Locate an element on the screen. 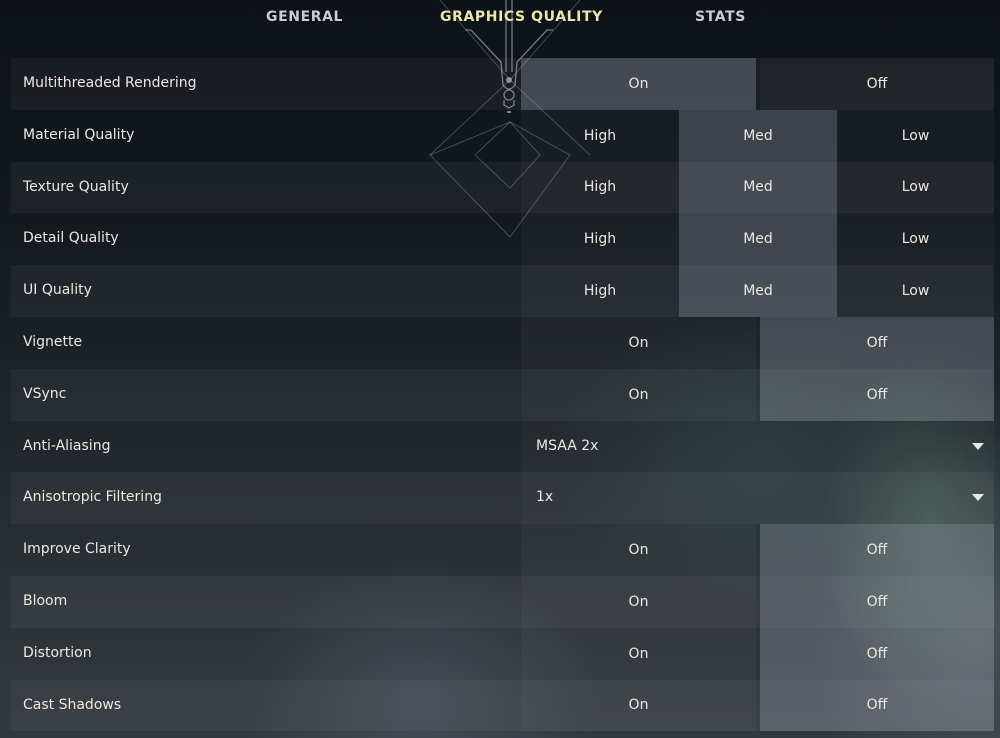 The width and height of the screenshot is (1000, 738). setting-row-distortion: Distortion On Off is located at coordinates (502, 653).